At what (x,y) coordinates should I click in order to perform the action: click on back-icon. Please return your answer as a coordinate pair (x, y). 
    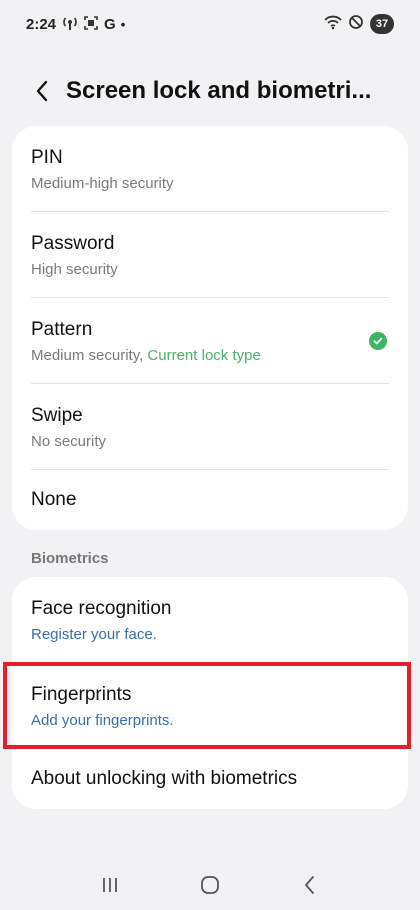
    Looking at the image, I should click on (309, 885).